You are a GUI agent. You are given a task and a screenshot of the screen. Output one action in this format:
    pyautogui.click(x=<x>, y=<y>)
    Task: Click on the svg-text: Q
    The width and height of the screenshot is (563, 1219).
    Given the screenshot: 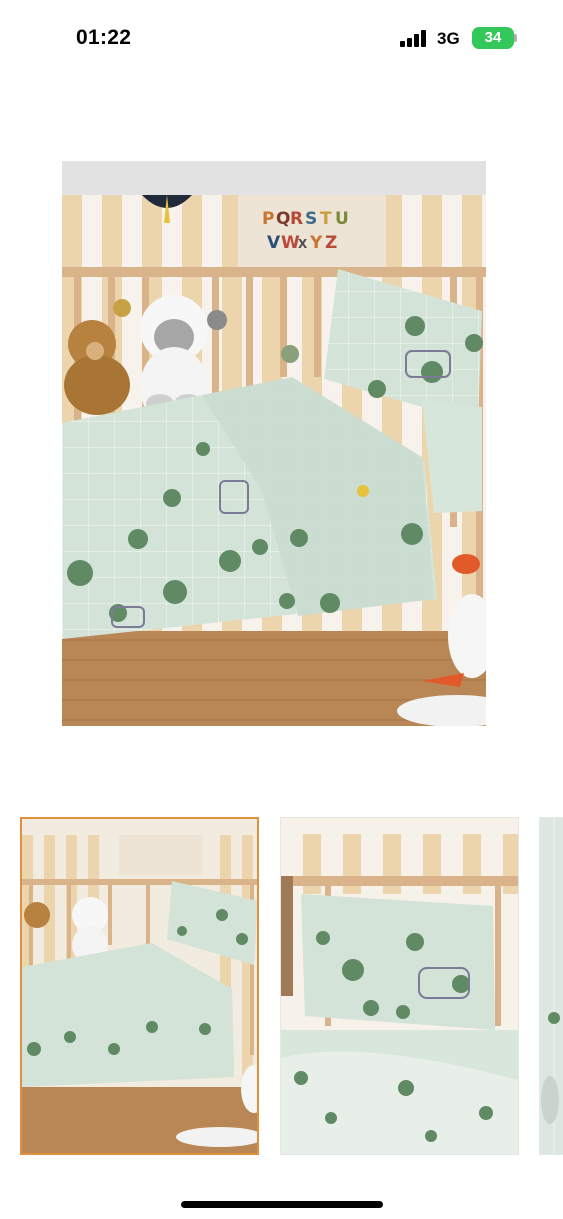 What is the action you would take?
    pyautogui.click(x=283, y=219)
    